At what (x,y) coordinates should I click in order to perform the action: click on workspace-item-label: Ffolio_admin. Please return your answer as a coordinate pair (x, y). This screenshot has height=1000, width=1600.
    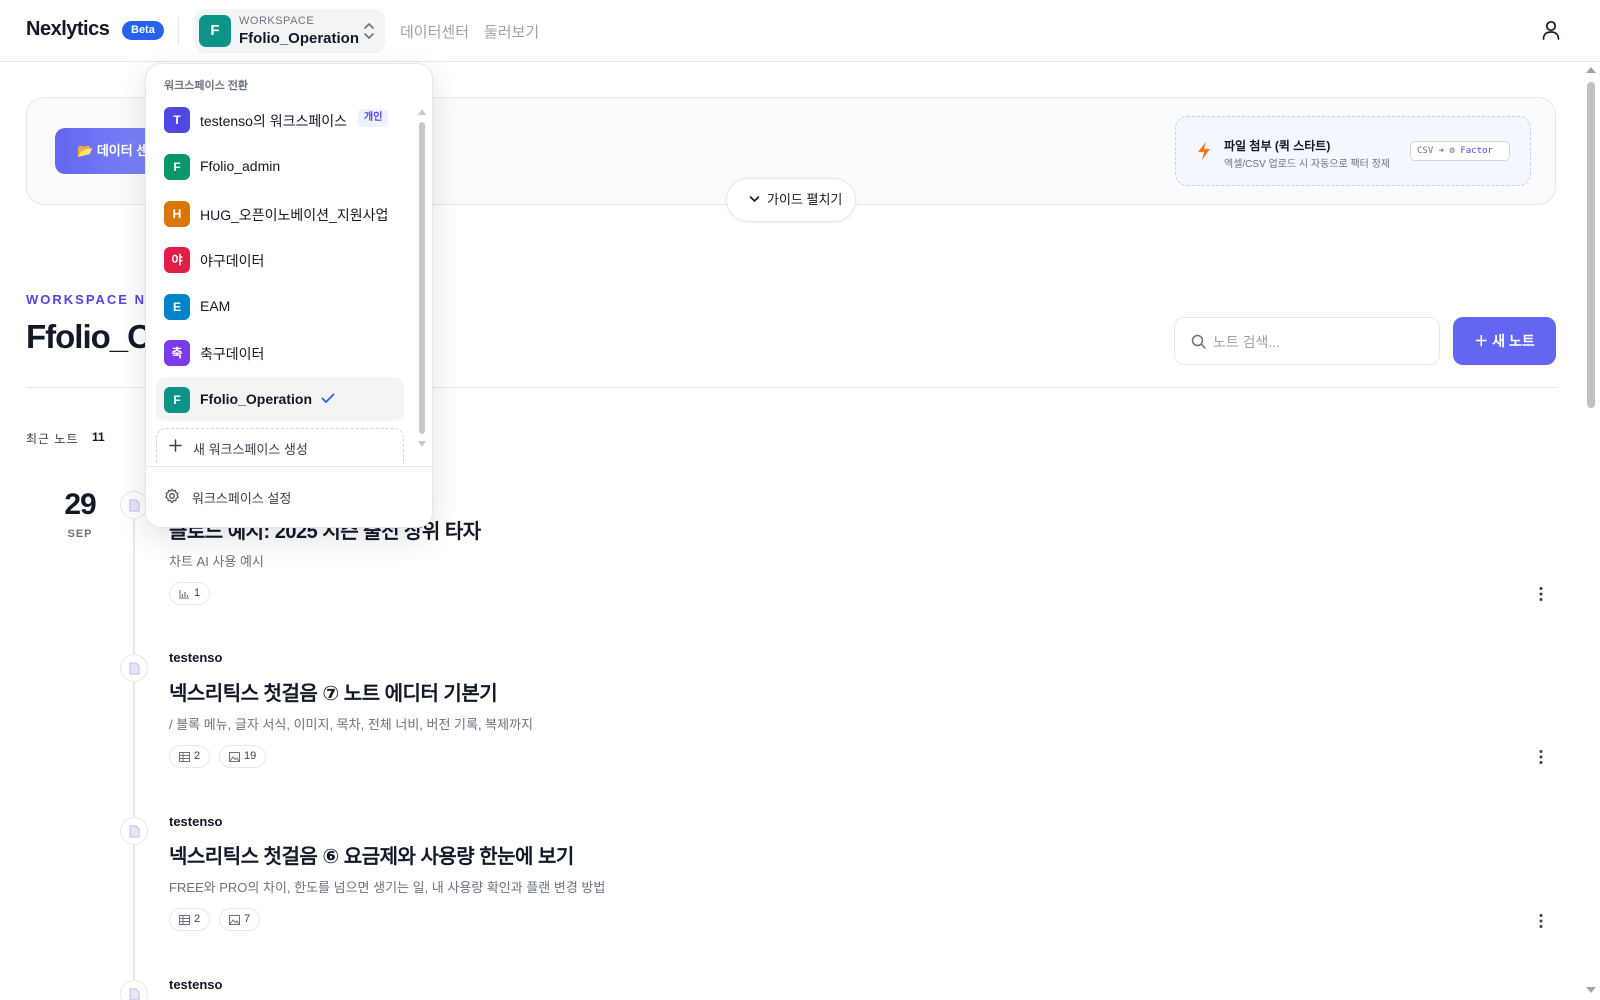
    Looking at the image, I should click on (240, 166).